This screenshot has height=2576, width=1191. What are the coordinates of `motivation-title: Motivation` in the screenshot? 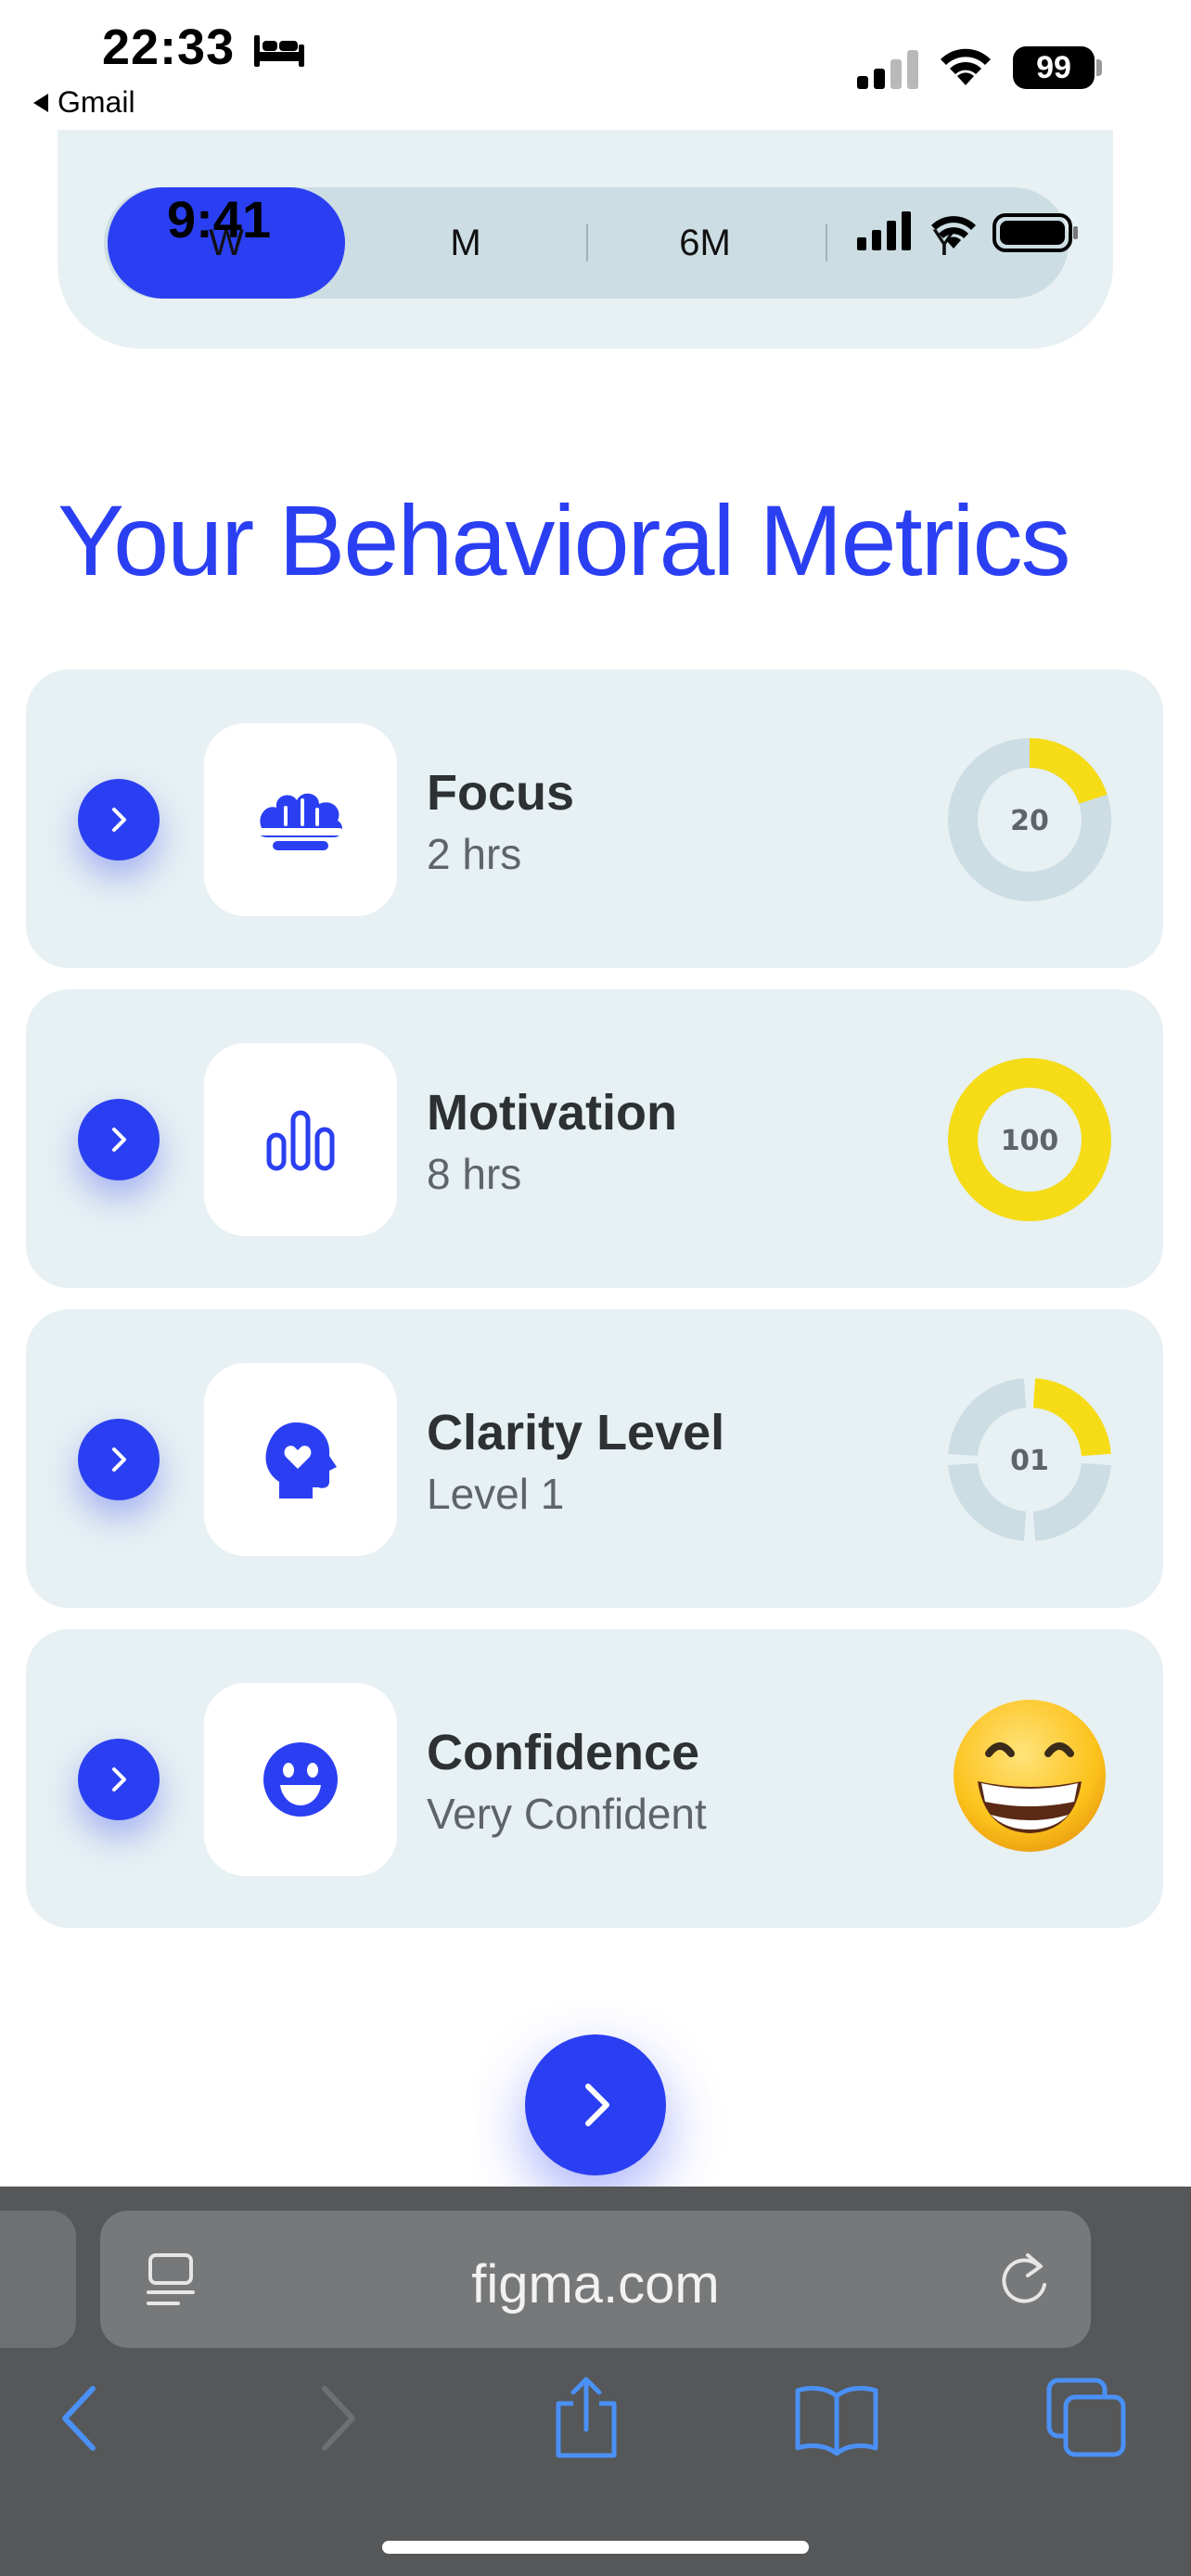 It's located at (552, 1113).